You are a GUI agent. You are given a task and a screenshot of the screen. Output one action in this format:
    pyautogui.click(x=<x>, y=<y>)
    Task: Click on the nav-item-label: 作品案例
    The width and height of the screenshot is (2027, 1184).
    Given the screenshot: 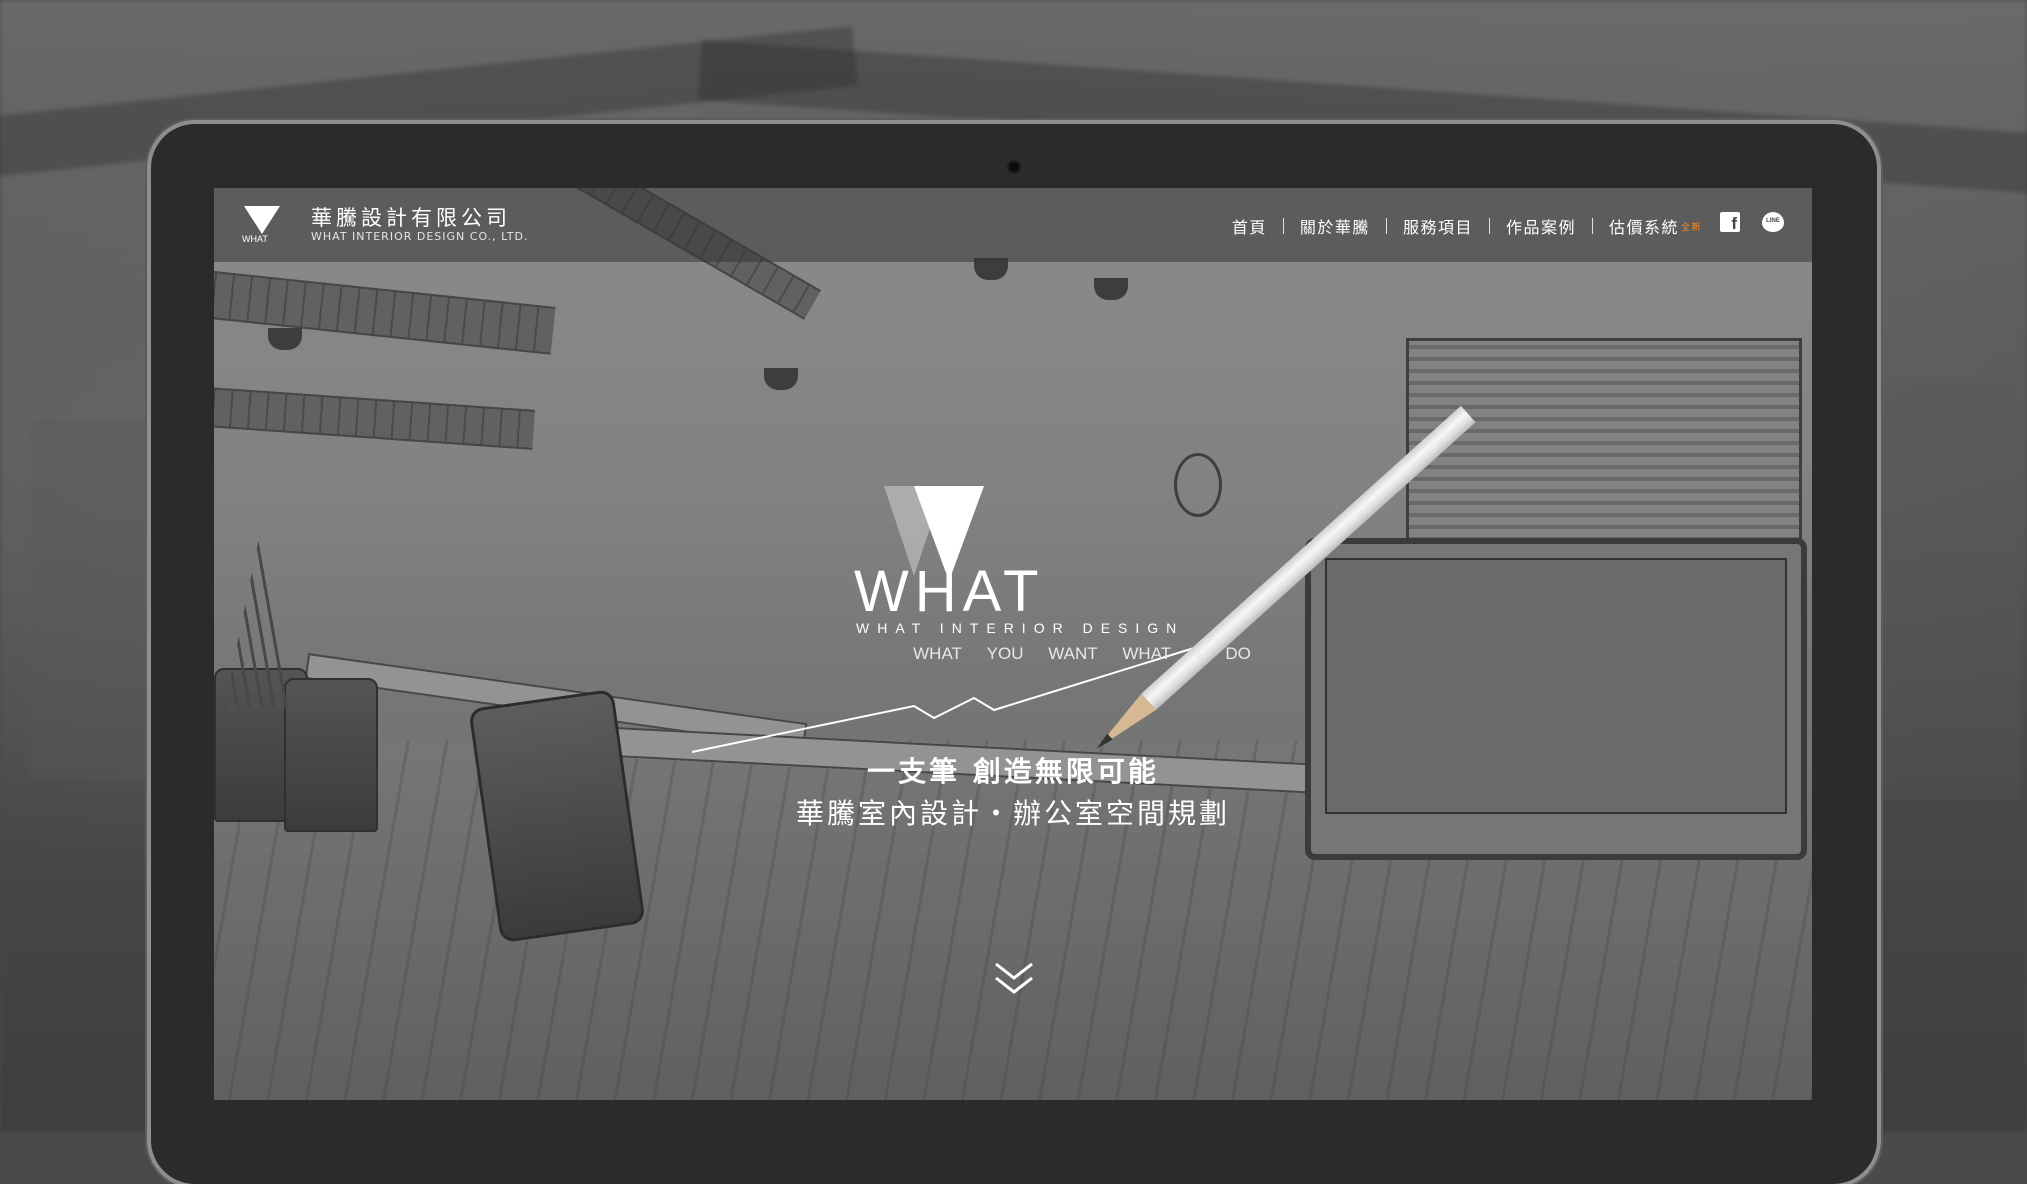 What is the action you would take?
    pyautogui.click(x=1540, y=227)
    